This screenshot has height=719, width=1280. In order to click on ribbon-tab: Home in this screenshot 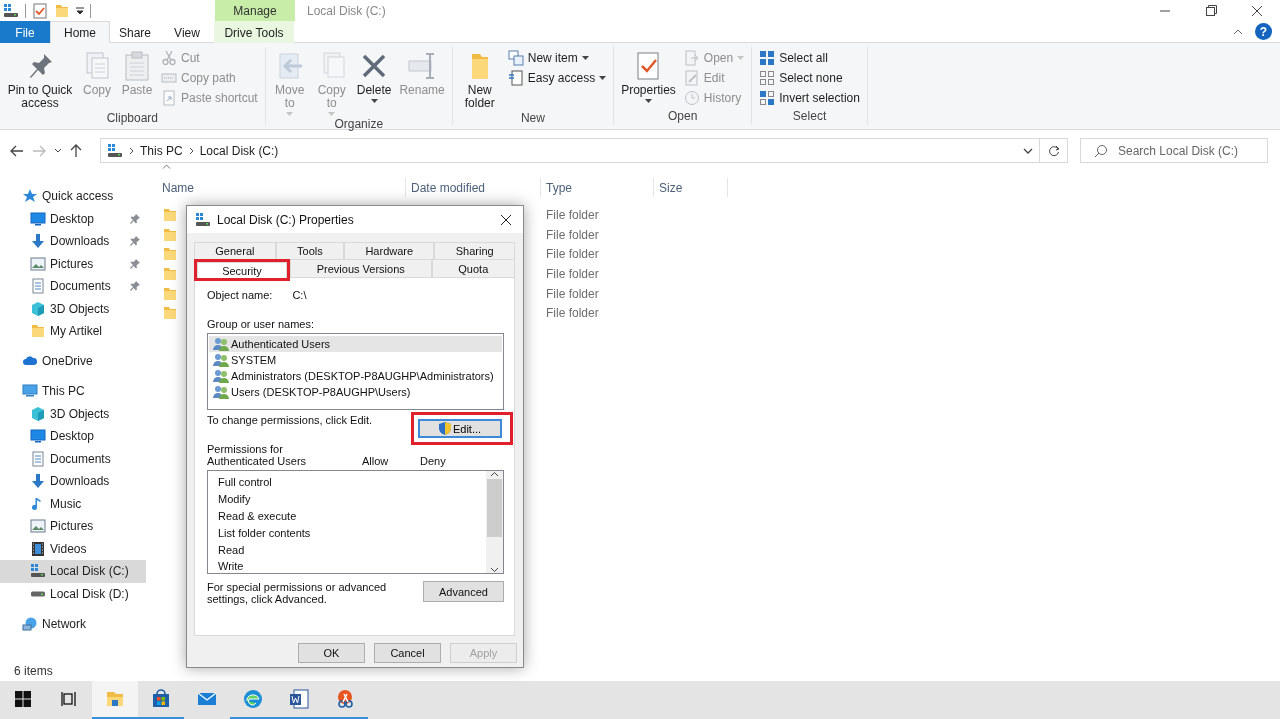, I will do `click(80, 32)`.